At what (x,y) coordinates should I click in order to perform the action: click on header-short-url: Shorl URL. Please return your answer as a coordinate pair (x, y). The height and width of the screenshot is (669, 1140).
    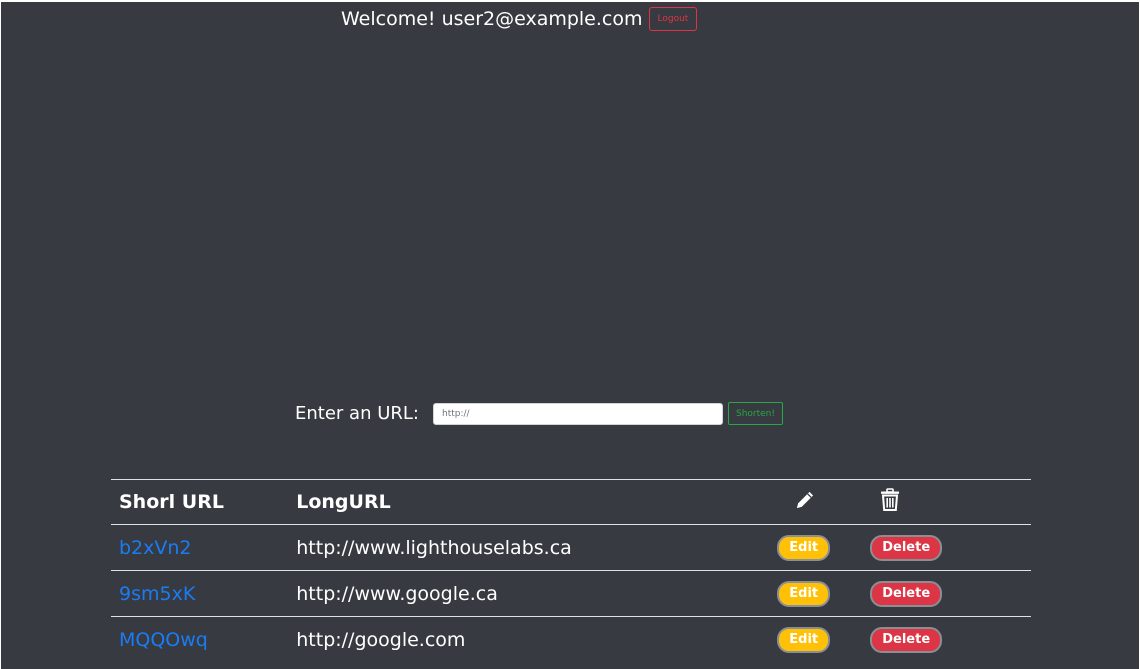
    Looking at the image, I should click on (200, 502).